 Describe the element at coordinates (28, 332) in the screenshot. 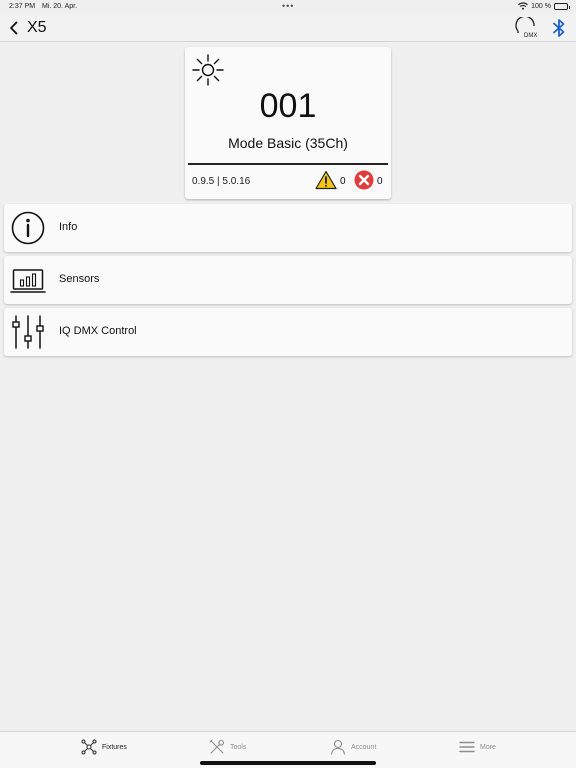

I see `sliders-icon` at that location.